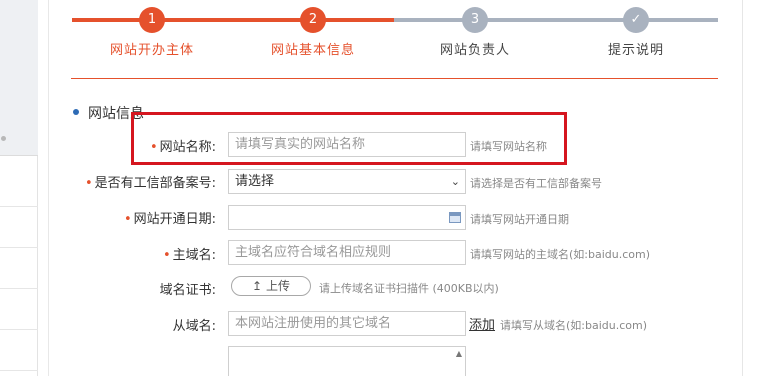 The height and width of the screenshot is (376, 760). I want to click on check-icon: ✓, so click(636, 20).